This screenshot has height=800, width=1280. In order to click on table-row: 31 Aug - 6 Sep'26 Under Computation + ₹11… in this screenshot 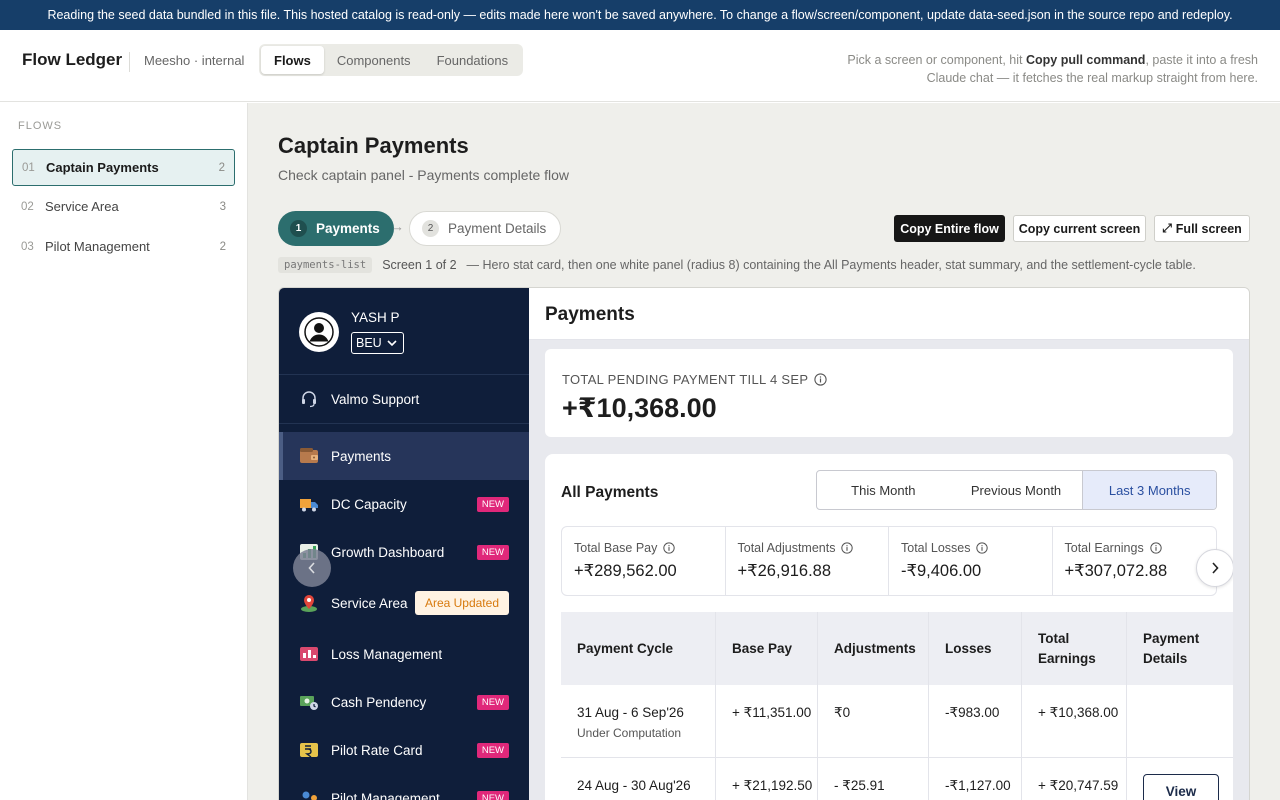, I will do `click(897, 721)`.